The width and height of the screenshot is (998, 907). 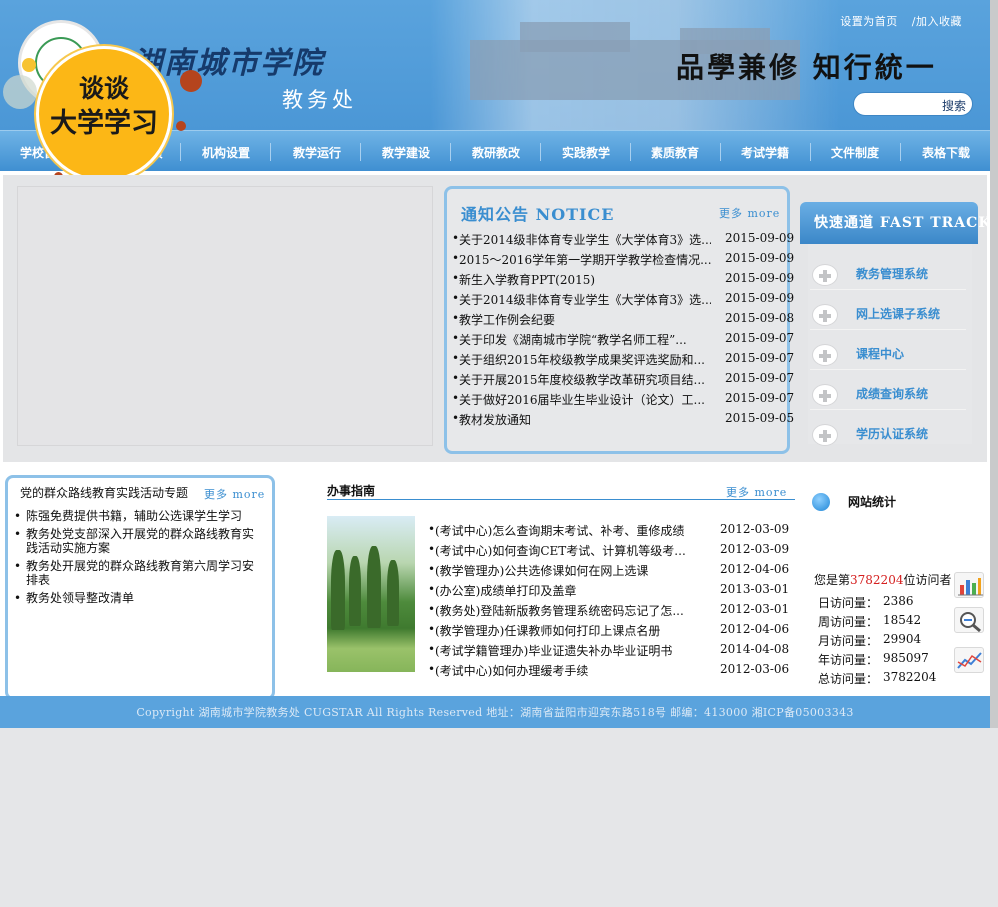 What do you see at coordinates (869, 21) in the screenshot?
I see `set-homepage-link: 设置为首页` at bounding box center [869, 21].